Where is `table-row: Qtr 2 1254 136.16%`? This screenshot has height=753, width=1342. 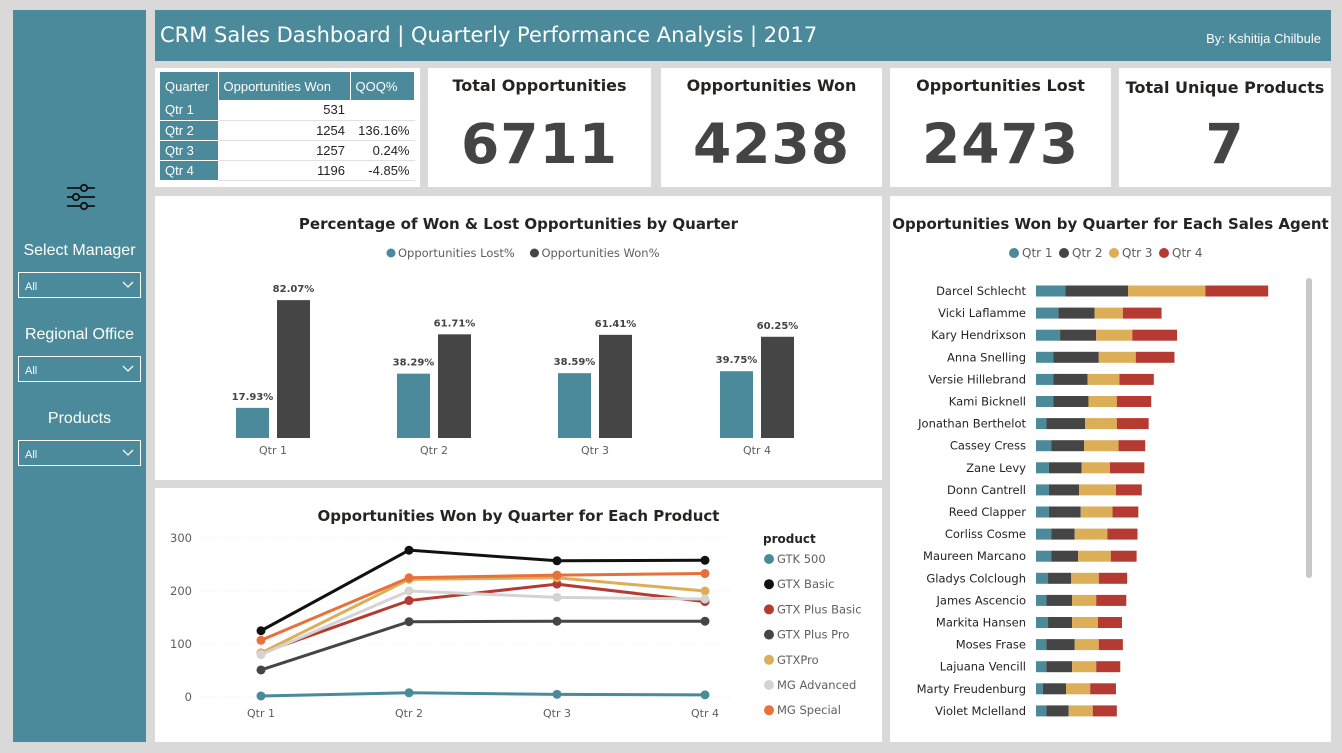 table-row: Qtr 2 1254 136.16% is located at coordinates (287, 130).